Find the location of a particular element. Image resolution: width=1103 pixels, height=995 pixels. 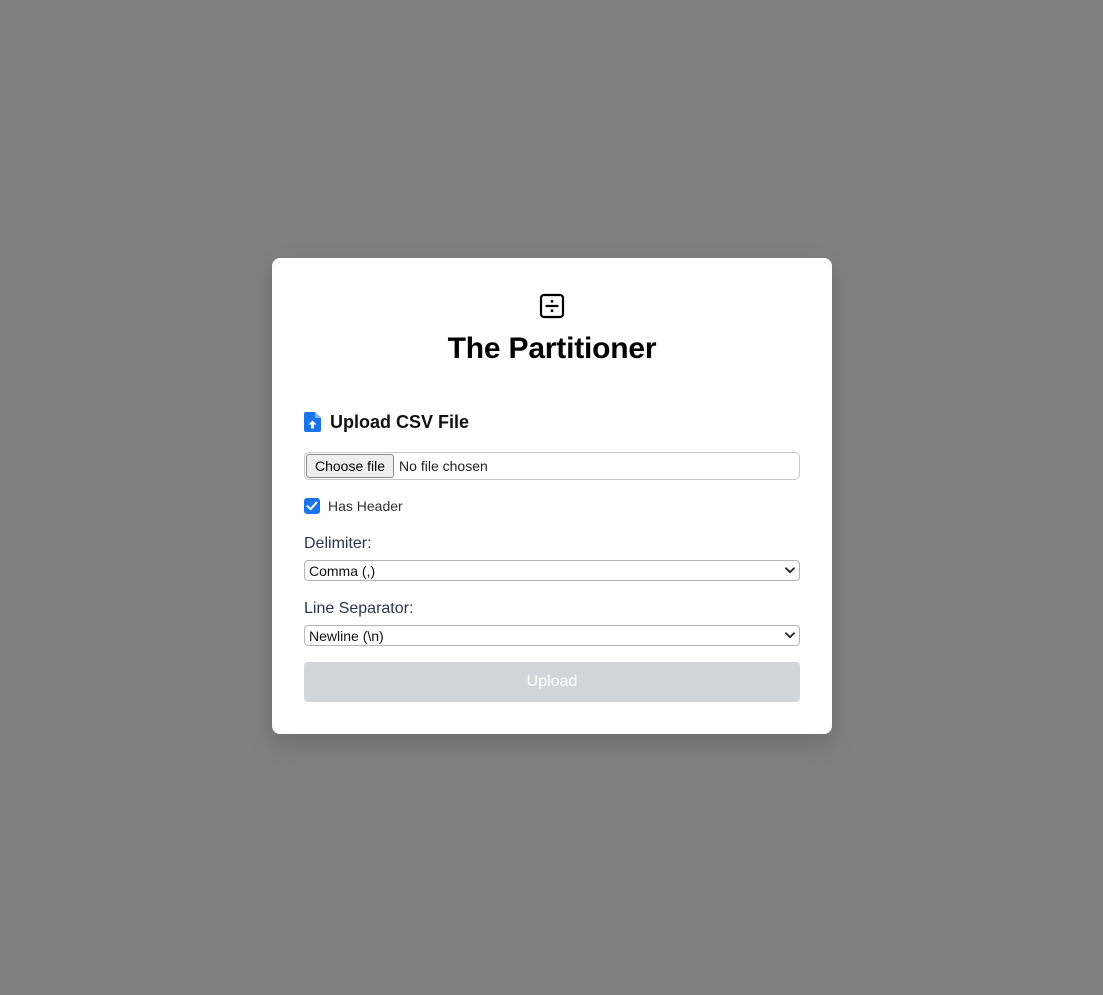

has-header-checkbox is located at coordinates (312, 506).